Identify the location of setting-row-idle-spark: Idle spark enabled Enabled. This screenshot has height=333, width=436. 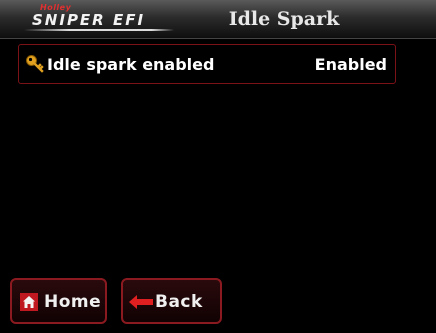
(207, 64).